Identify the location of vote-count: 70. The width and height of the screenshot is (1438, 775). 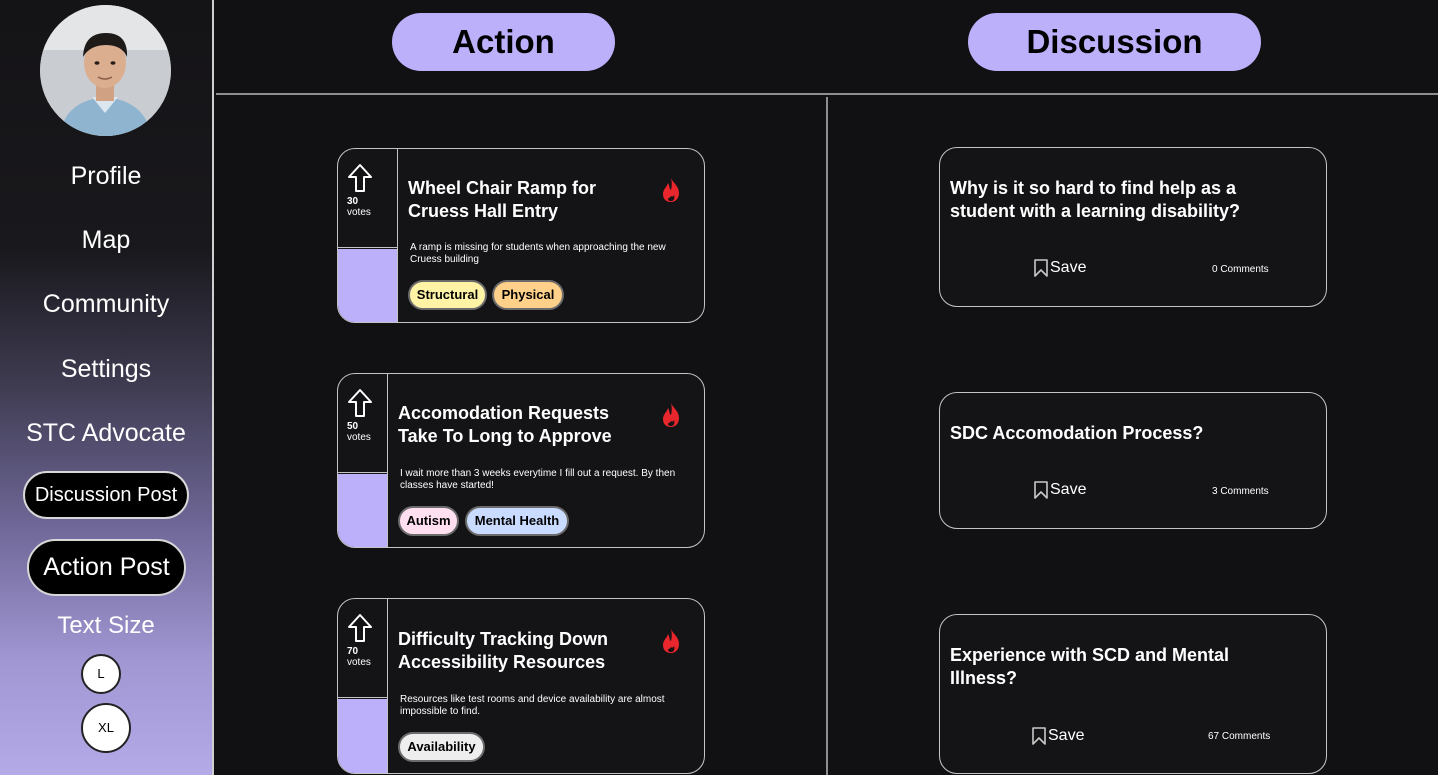
(353, 651).